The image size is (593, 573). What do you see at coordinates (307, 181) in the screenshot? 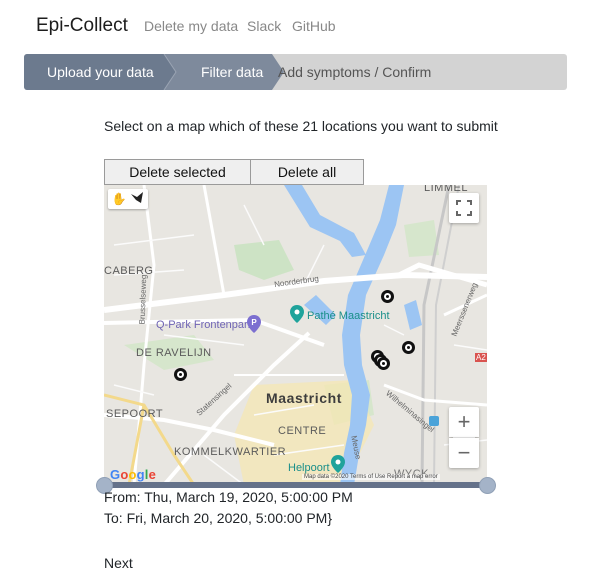
I see `delete-all-shapes-button: Delete all shapes` at bounding box center [307, 181].